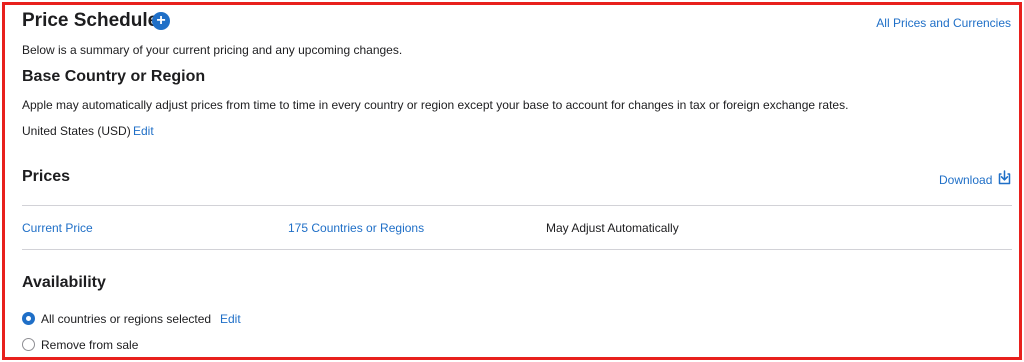 The width and height of the screenshot is (1024, 362). Describe the element at coordinates (126, 319) in the screenshot. I see `radio-all-countries-label: All countries or regions selected` at that location.